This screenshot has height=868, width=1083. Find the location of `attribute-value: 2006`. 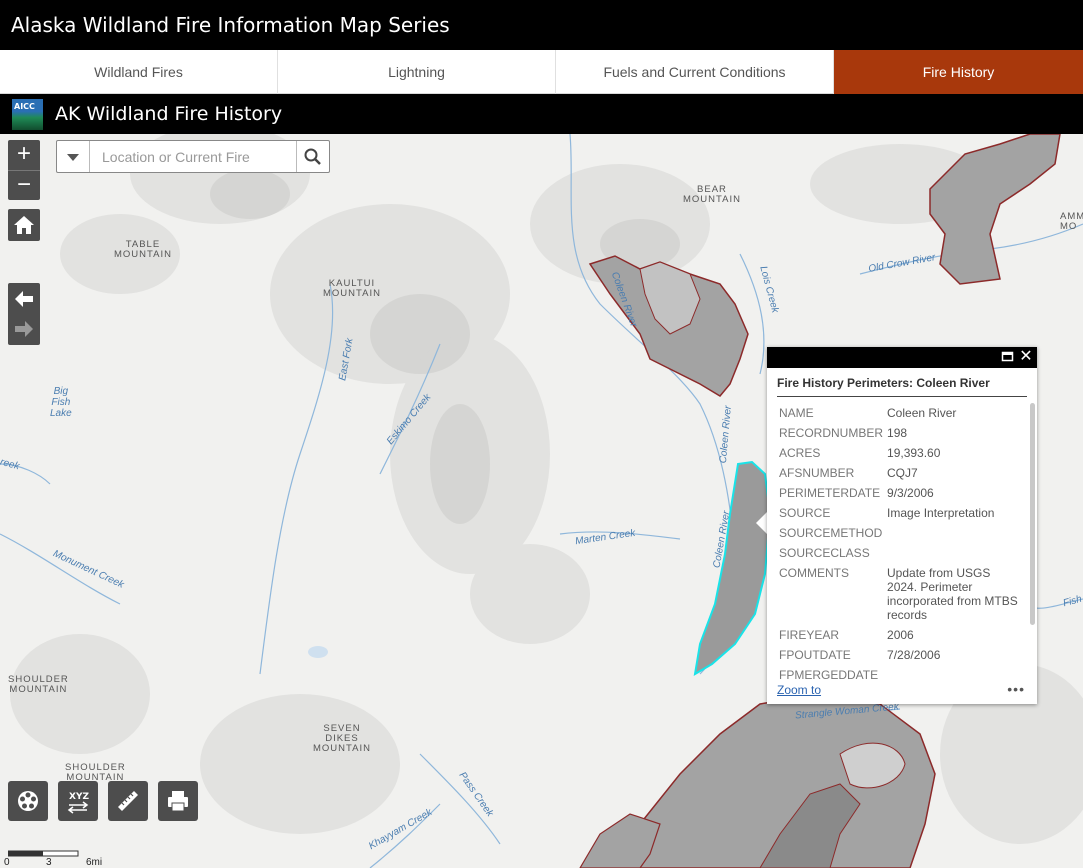

attribute-value: 2006 is located at coordinates (900, 635).